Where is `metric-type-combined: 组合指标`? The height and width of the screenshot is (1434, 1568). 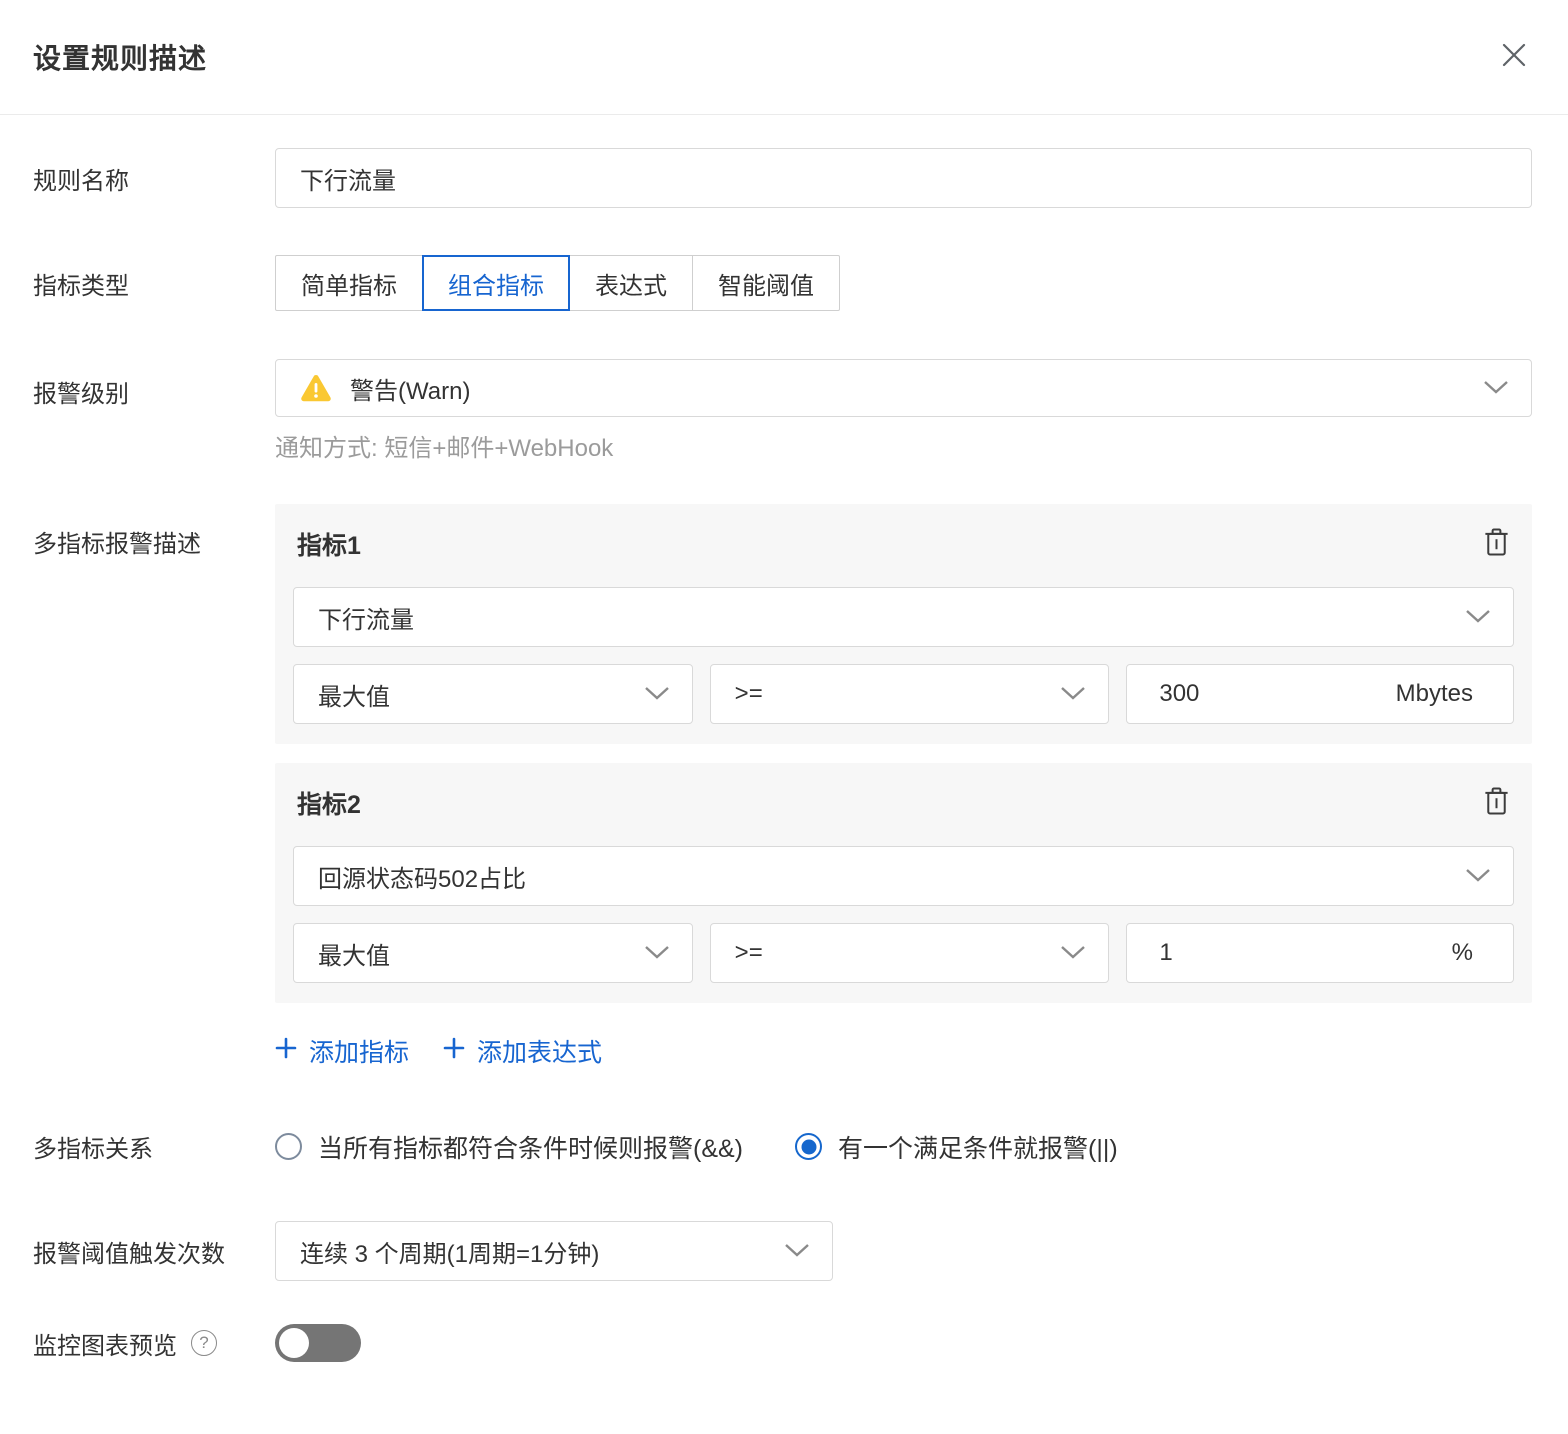 metric-type-combined: 组合指标 is located at coordinates (496, 283).